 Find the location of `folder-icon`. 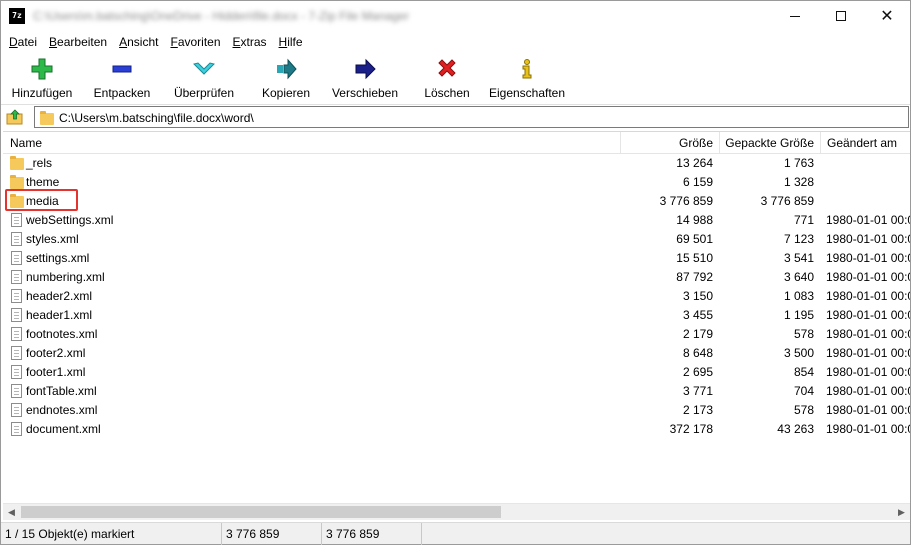

folder-icon is located at coordinates (17, 201).